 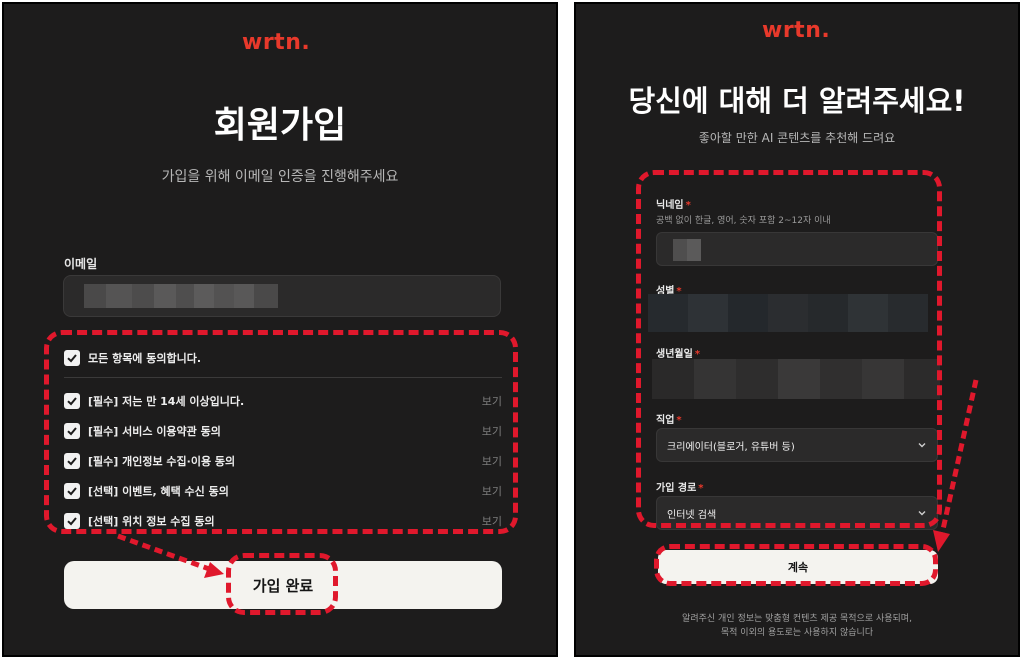 I want to click on privacy-notice-line: 알려주신 개인 정보는 맞춤형 컨텐츠 제공 목적으로 사용되며,, so click(x=797, y=619).